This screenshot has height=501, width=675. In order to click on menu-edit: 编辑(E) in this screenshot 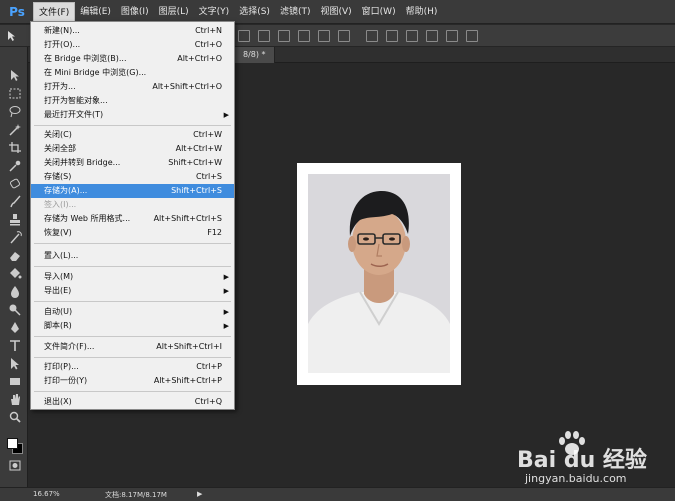, I will do `click(95, 12)`.